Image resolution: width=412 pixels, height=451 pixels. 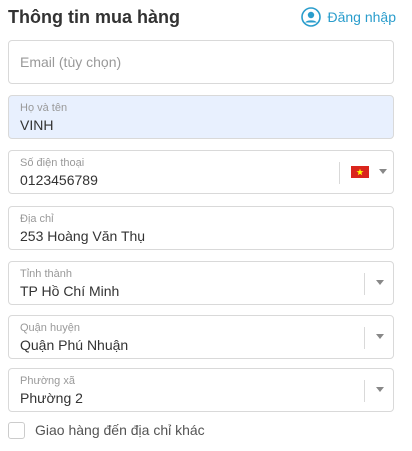 I want to click on email-placeholder: Email (tùy chọn), so click(x=71, y=62).